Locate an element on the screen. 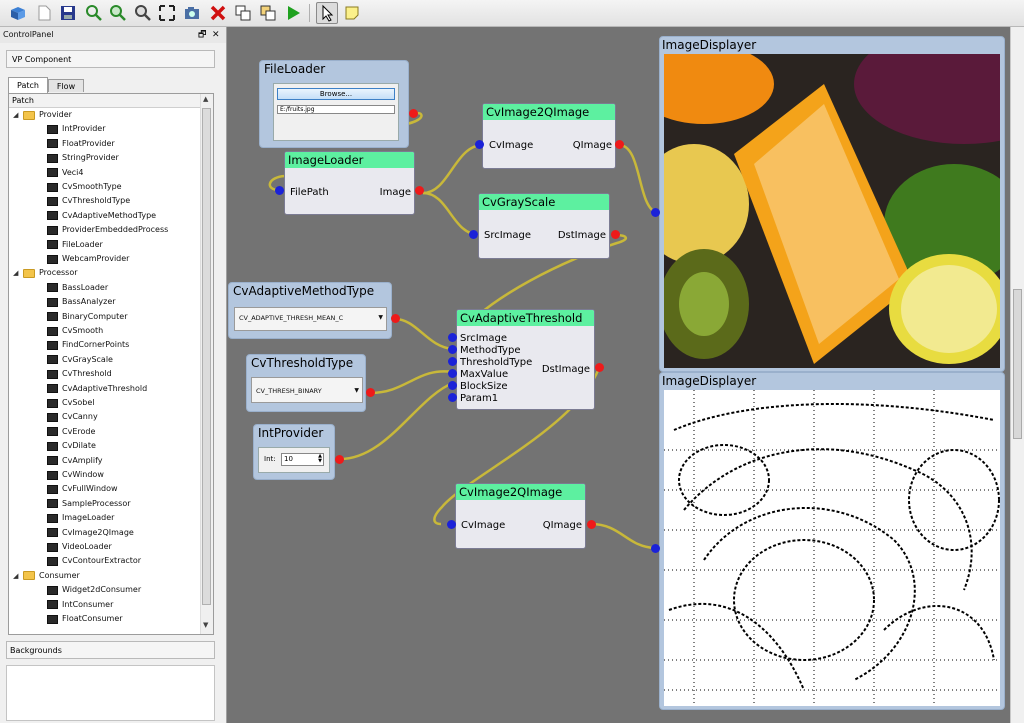 The width and height of the screenshot is (1024, 723). delete-icon is located at coordinates (218, 13).